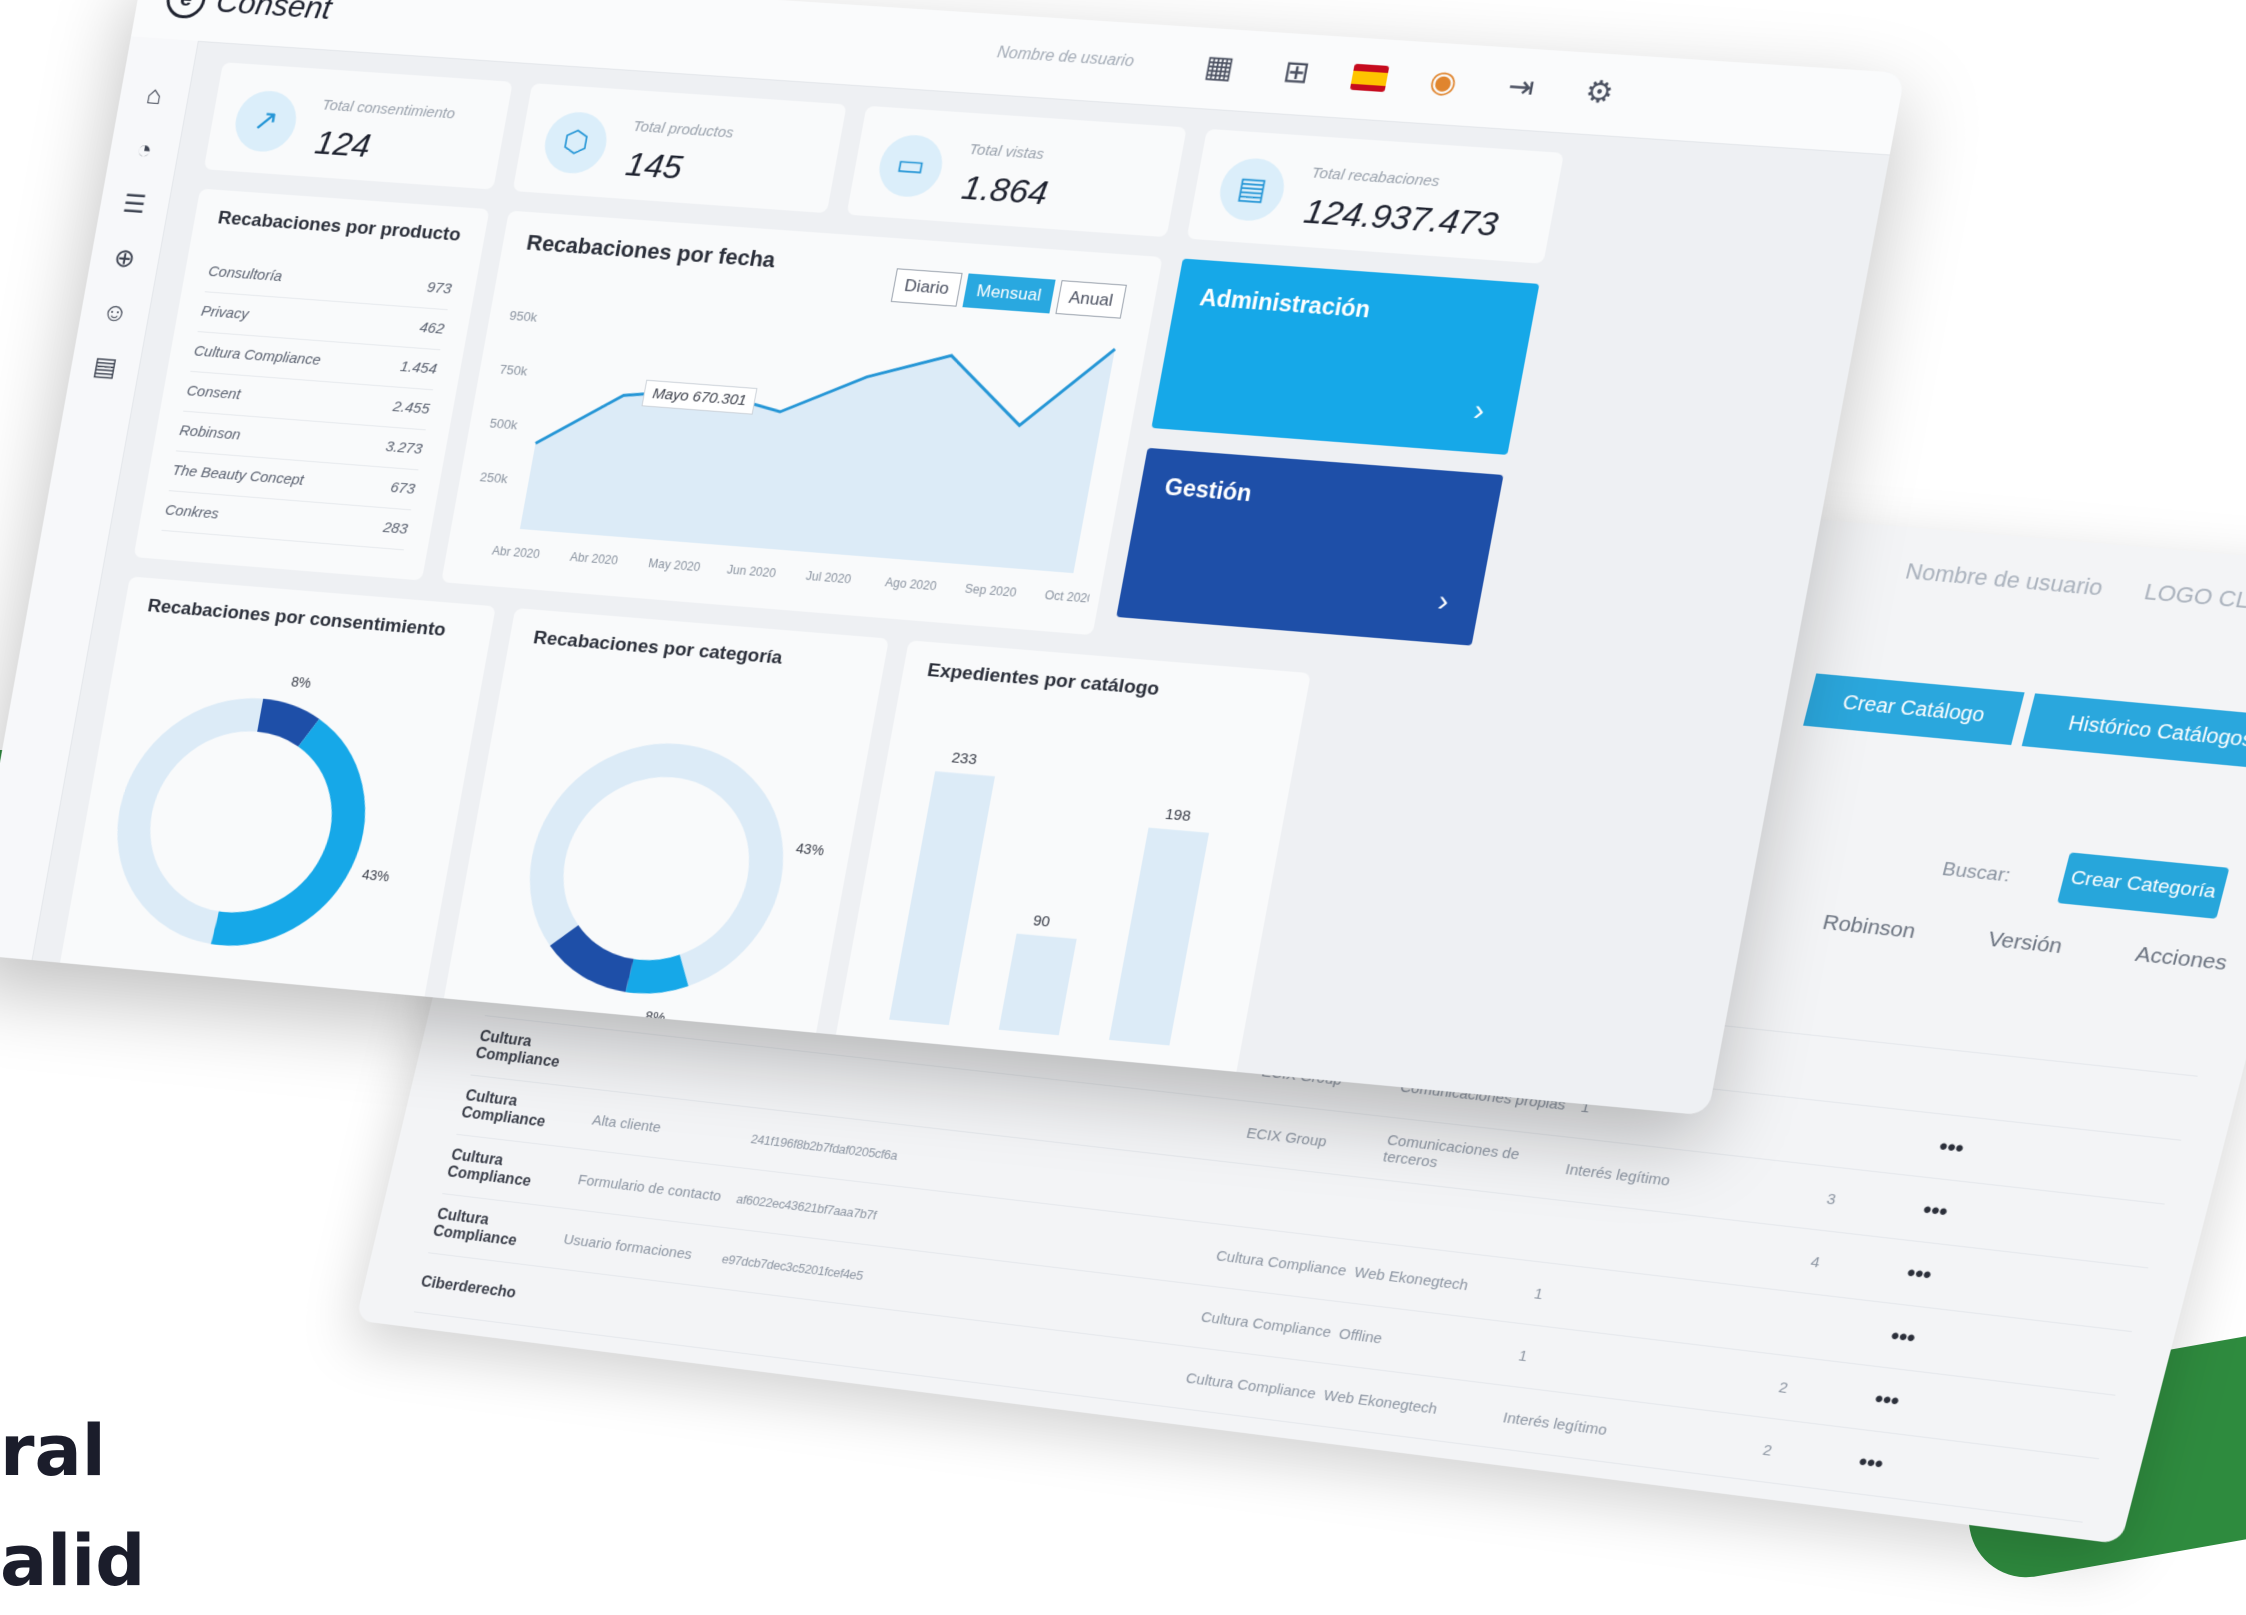 Image resolution: width=2246 pixels, height=1615 pixels. What do you see at coordinates (301, 681) in the screenshot?
I see `slice-label: 8%` at bounding box center [301, 681].